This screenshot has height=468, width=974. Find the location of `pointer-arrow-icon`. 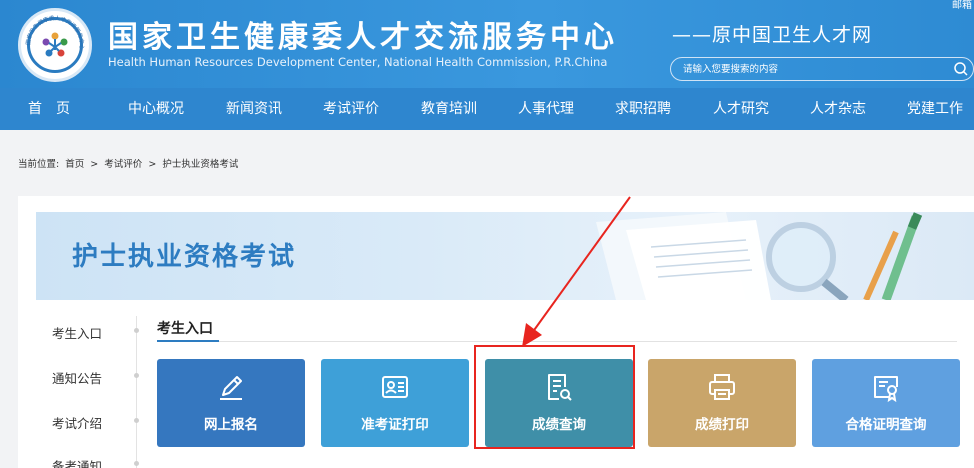

pointer-arrow-icon is located at coordinates (576, 271).